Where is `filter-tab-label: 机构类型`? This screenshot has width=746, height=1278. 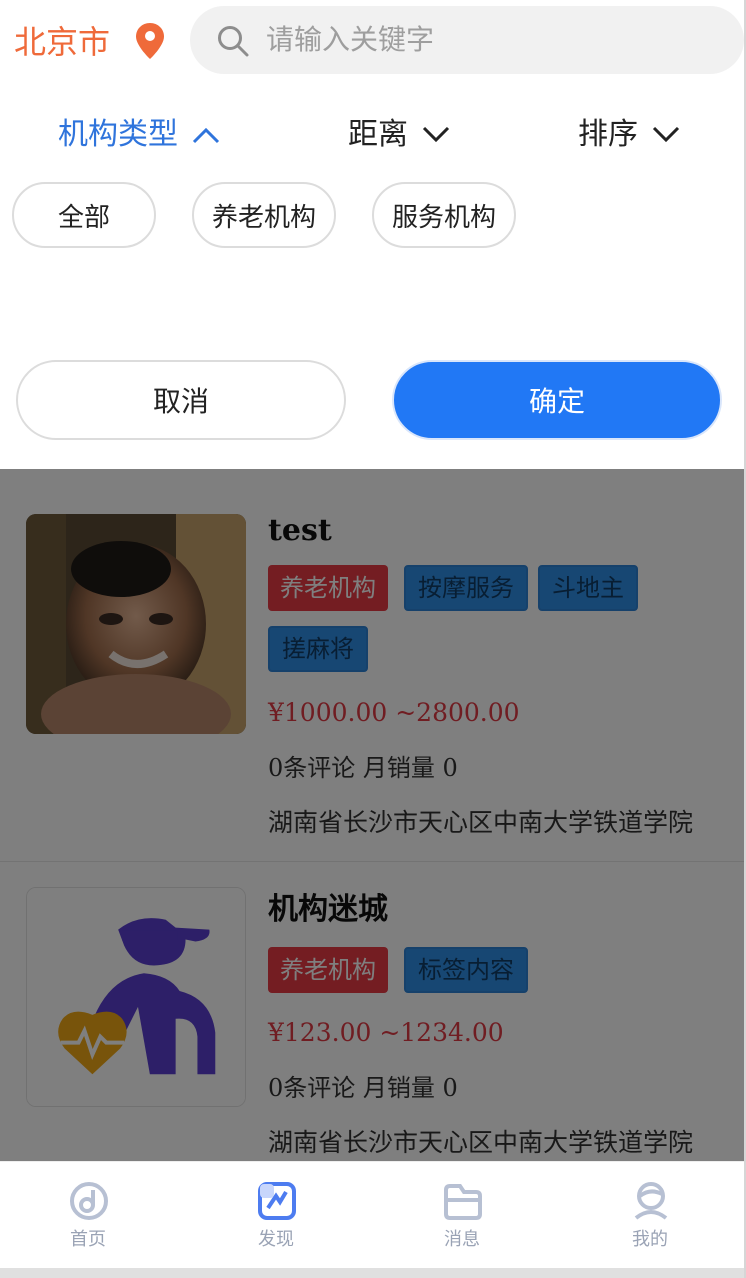
filter-tab-label: 机构类型 is located at coordinates (118, 134).